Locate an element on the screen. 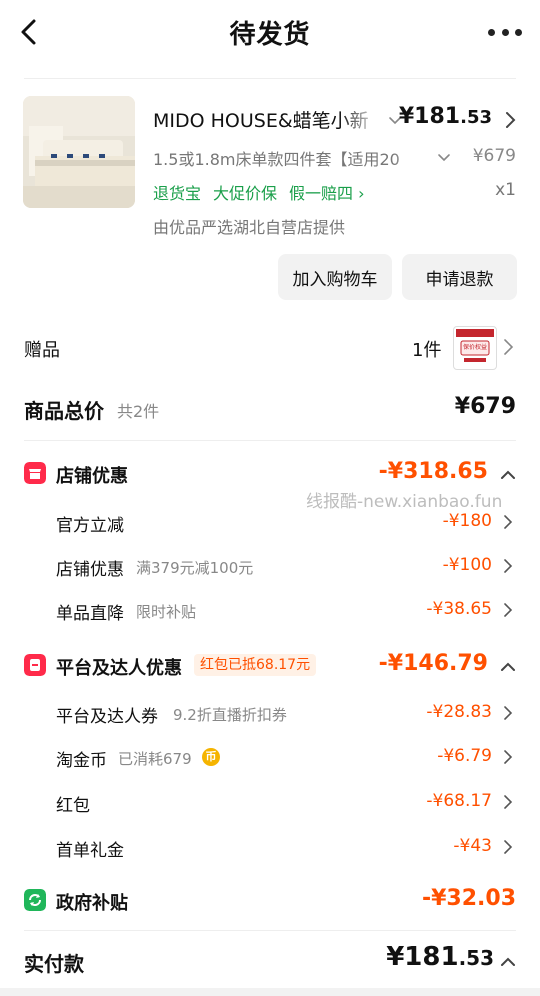 The image size is (540, 996). service-tags: 退货宝 大促价保 假一赔四 › is located at coordinates (259, 192).